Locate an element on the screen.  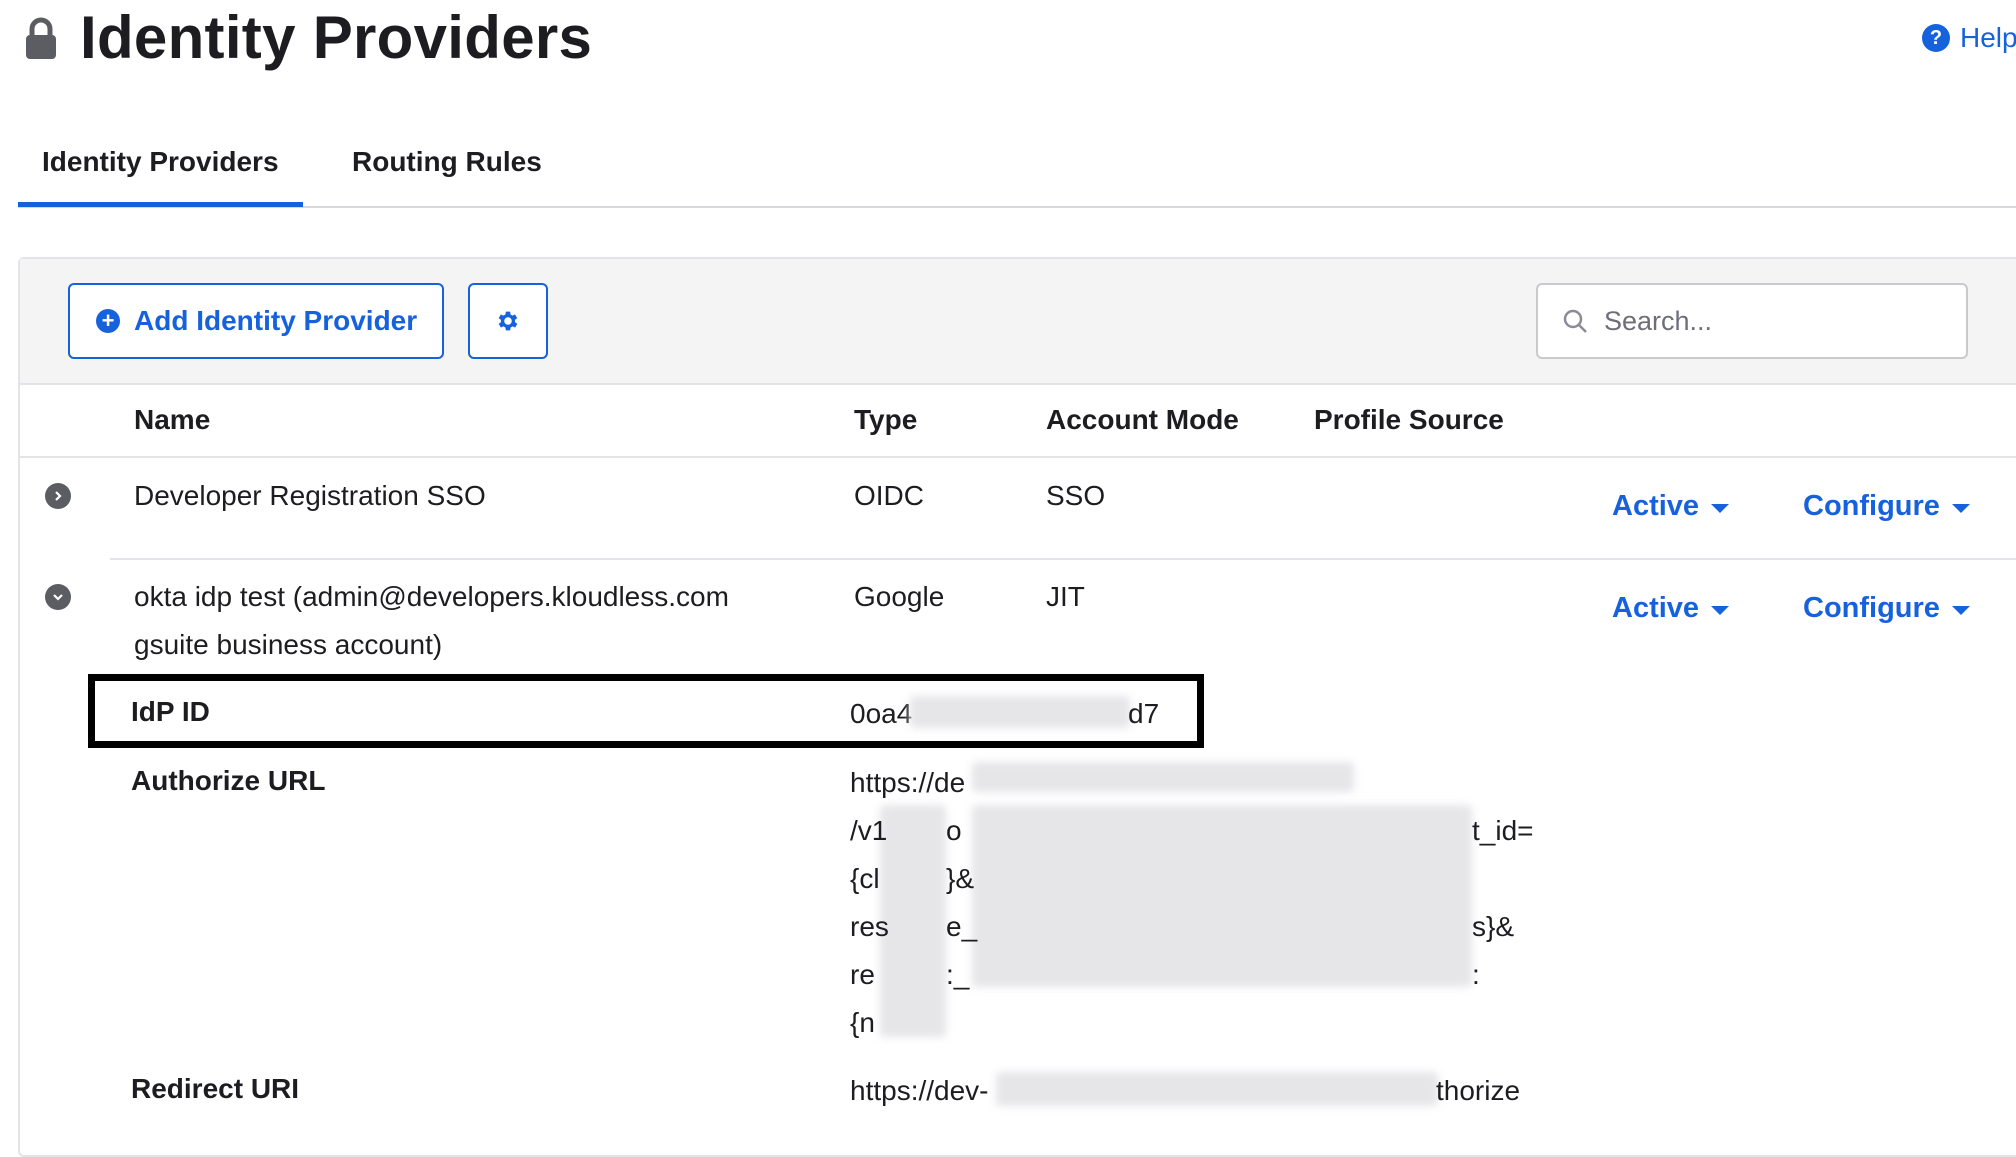
redirect-uri-prefix: https://dev- is located at coordinates (919, 1090).